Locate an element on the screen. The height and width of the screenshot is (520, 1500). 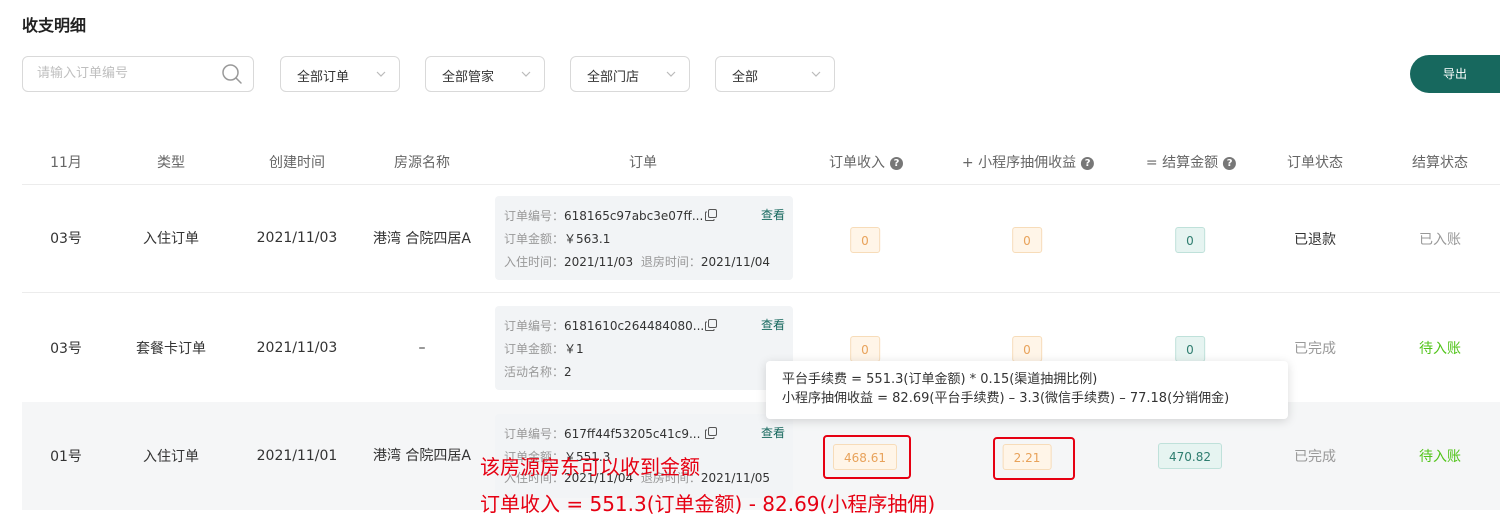
column-header-income-label: 订单收入 is located at coordinates (857, 163).